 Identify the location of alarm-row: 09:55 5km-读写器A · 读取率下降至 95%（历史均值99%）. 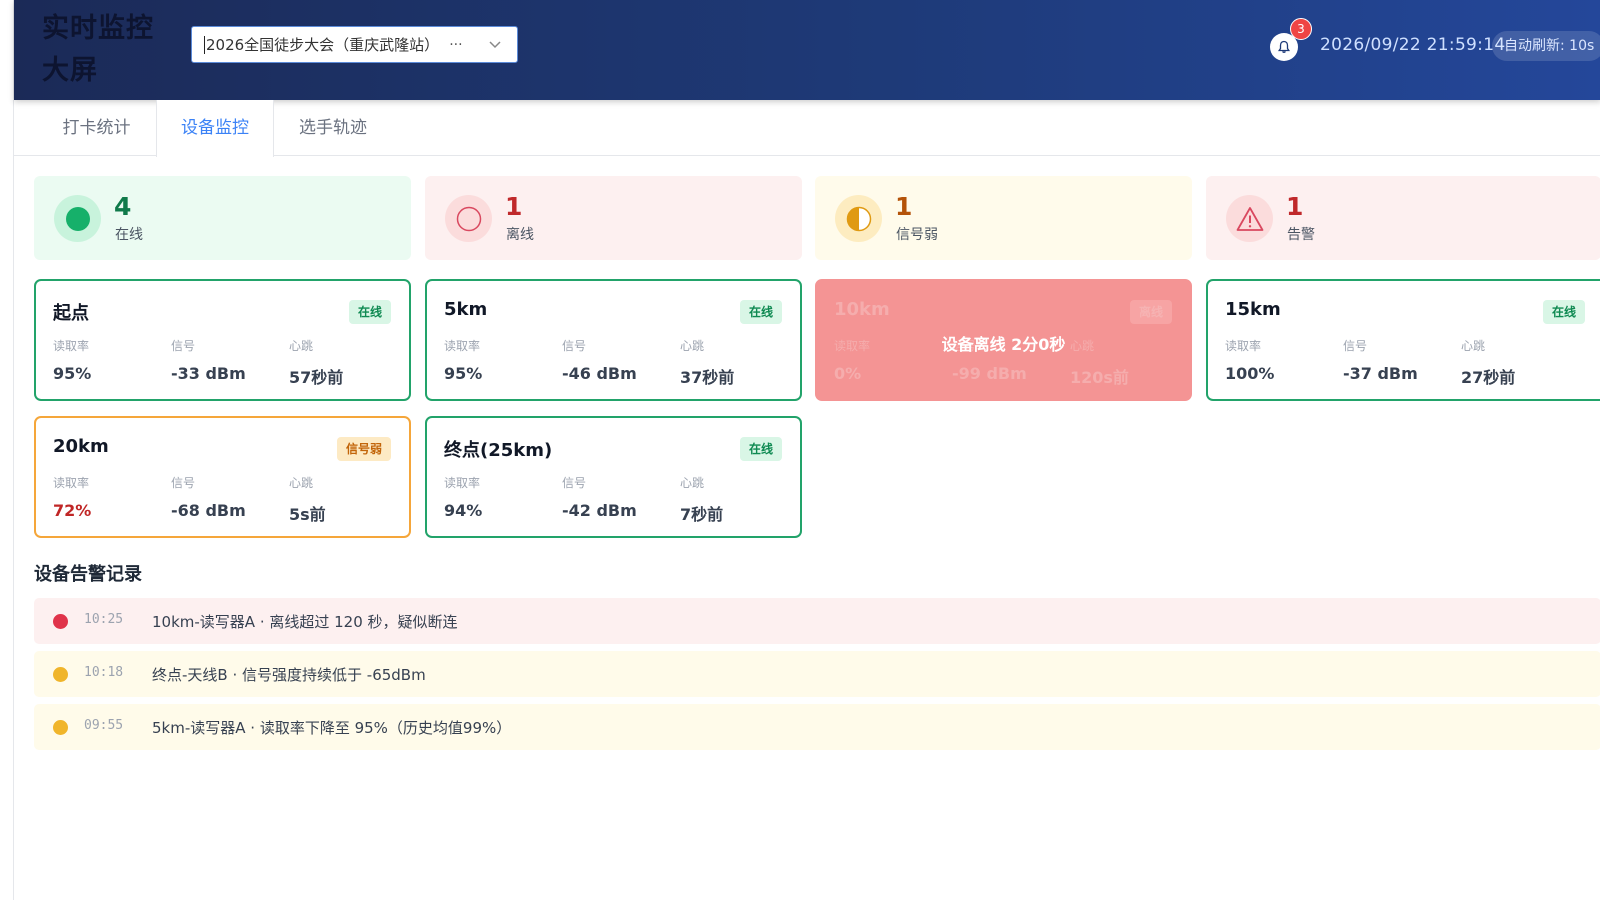
(817, 727).